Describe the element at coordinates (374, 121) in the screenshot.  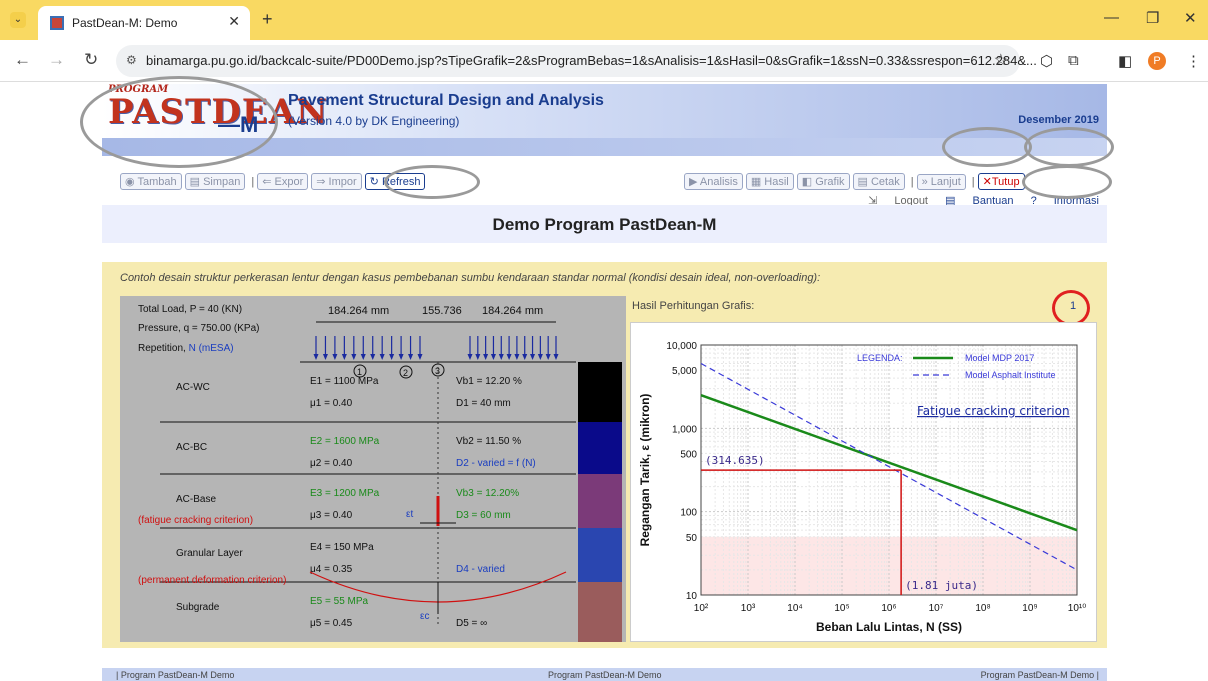
I see `app-version: (Version 4.0 by DK Engineering)` at that location.